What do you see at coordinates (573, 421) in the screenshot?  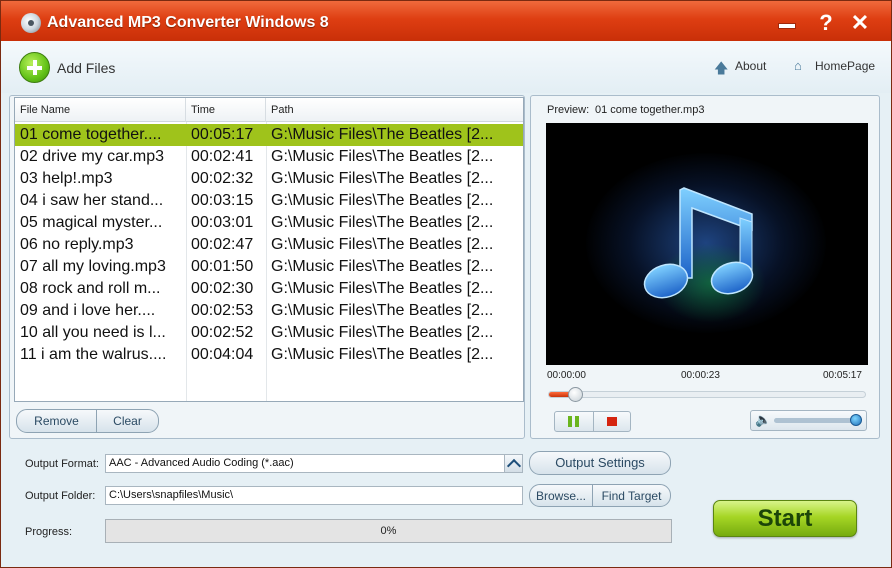 I see `pause-icon` at bounding box center [573, 421].